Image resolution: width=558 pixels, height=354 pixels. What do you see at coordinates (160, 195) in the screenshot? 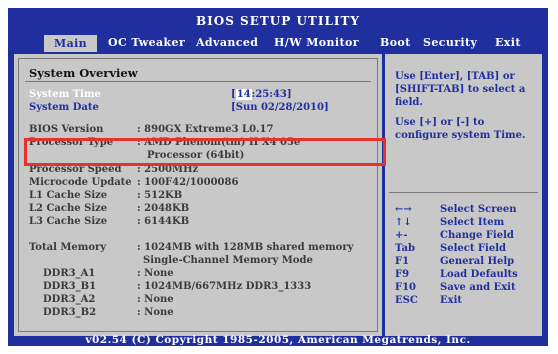
I see `l1-cache-value: : 512KB` at bounding box center [160, 195].